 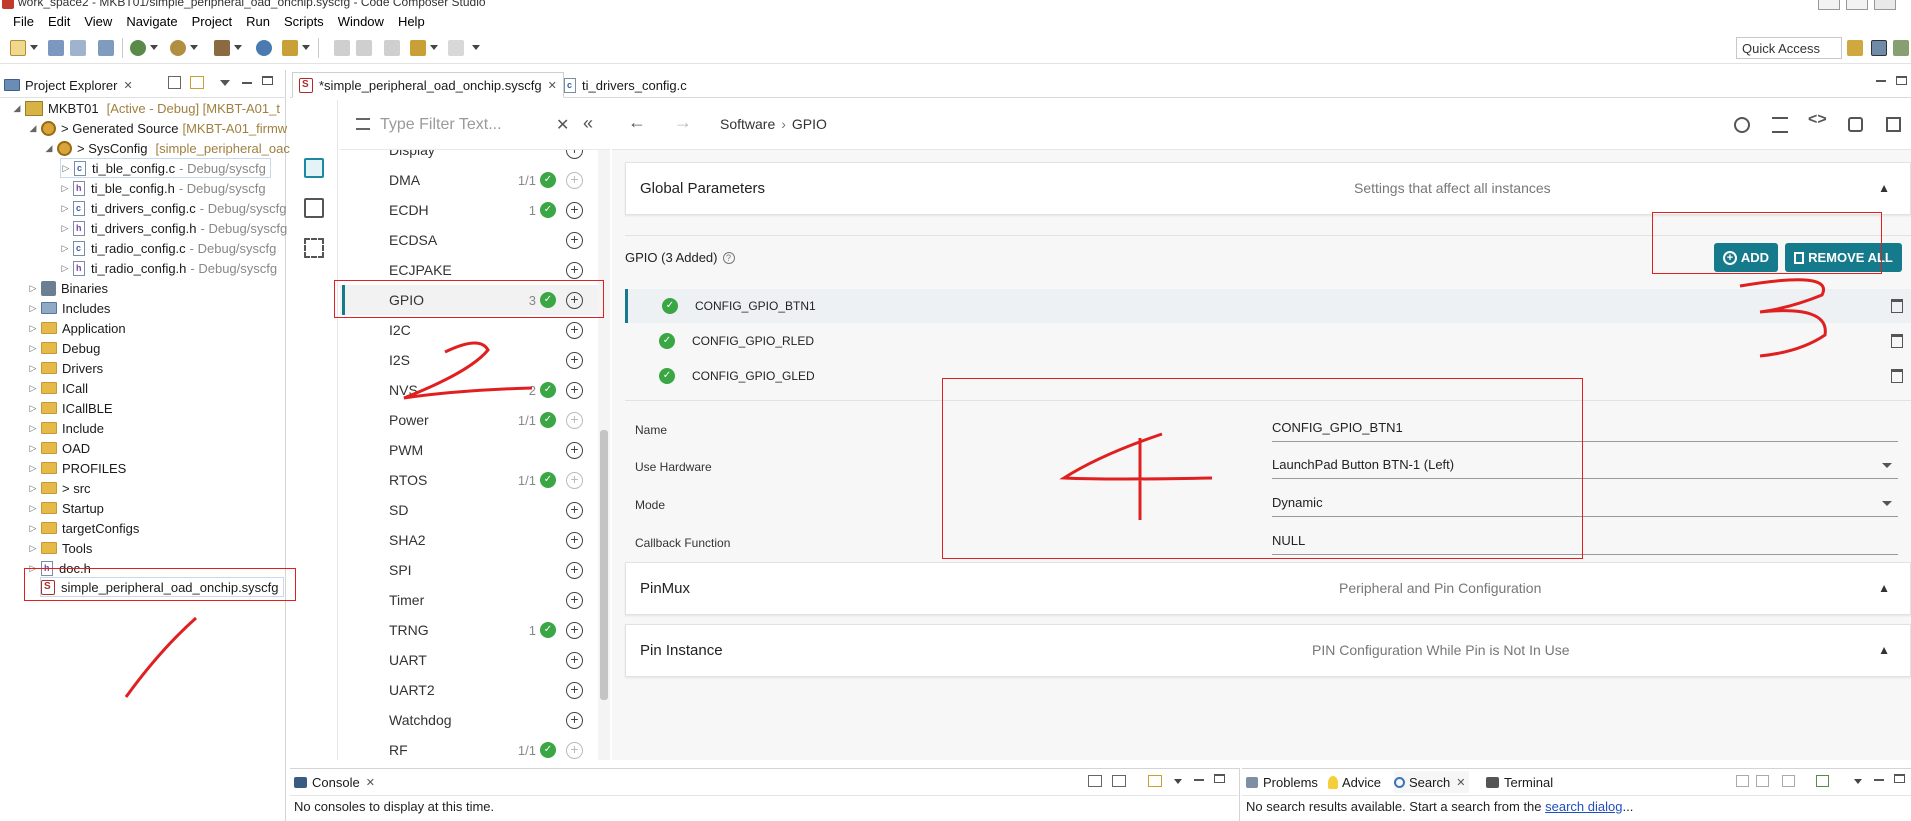 What do you see at coordinates (58, 388) in the screenshot?
I see `tree-folder-icall: ▷ ICall` at bounding box center [58, 388].